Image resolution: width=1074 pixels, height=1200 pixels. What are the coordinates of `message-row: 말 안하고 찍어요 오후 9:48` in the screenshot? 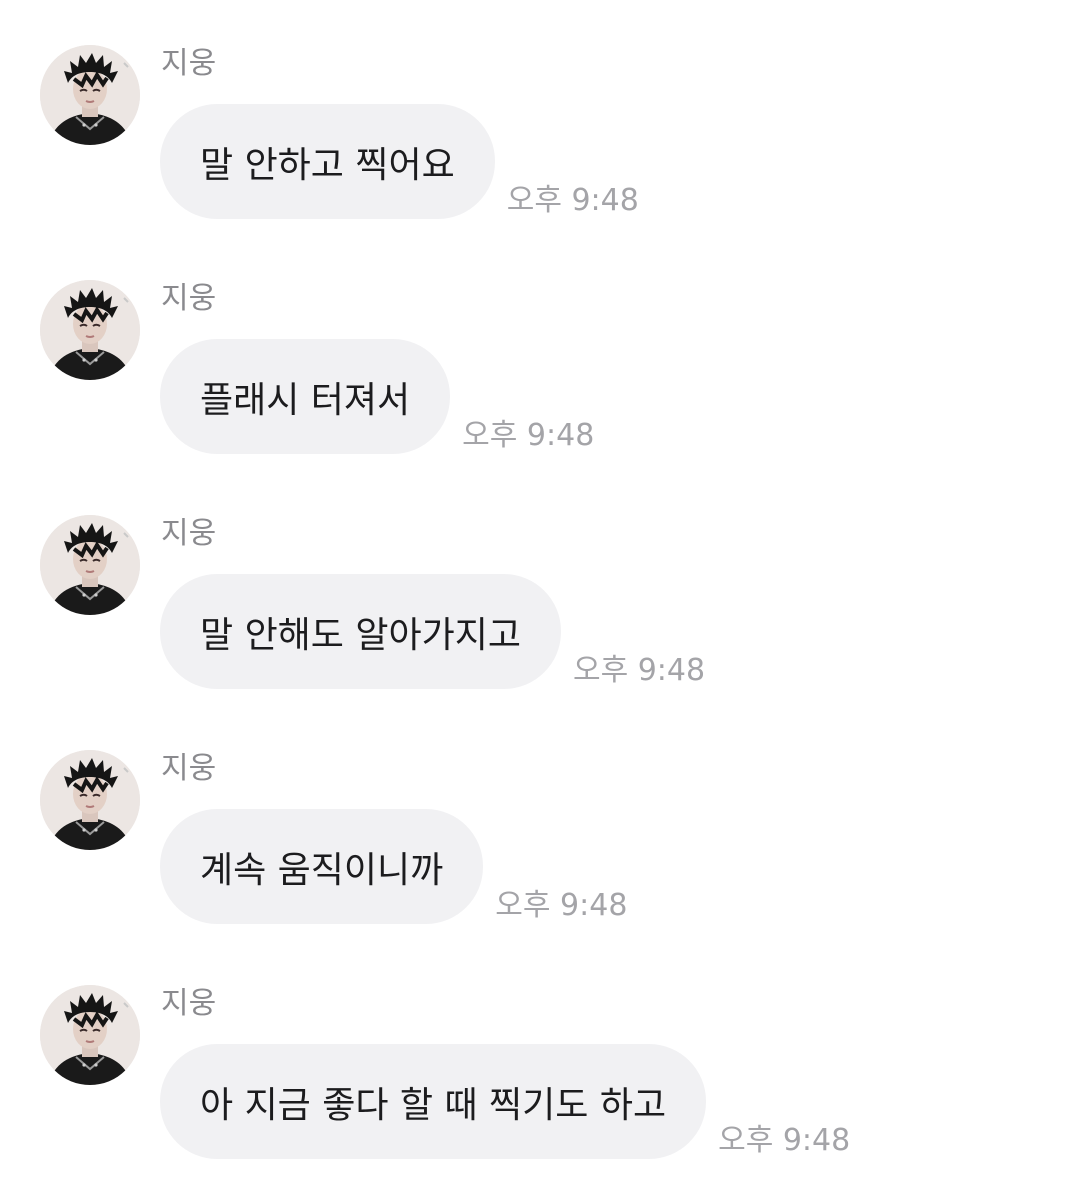 It's located at (399, 161).